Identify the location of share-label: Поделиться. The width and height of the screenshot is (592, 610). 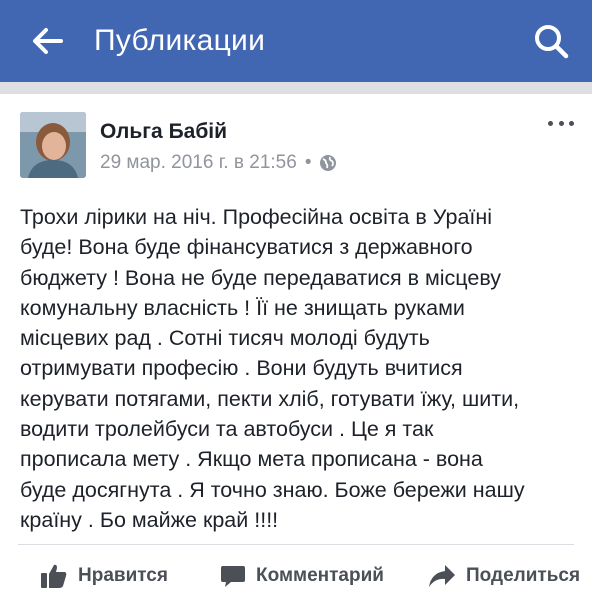
(523, 575).